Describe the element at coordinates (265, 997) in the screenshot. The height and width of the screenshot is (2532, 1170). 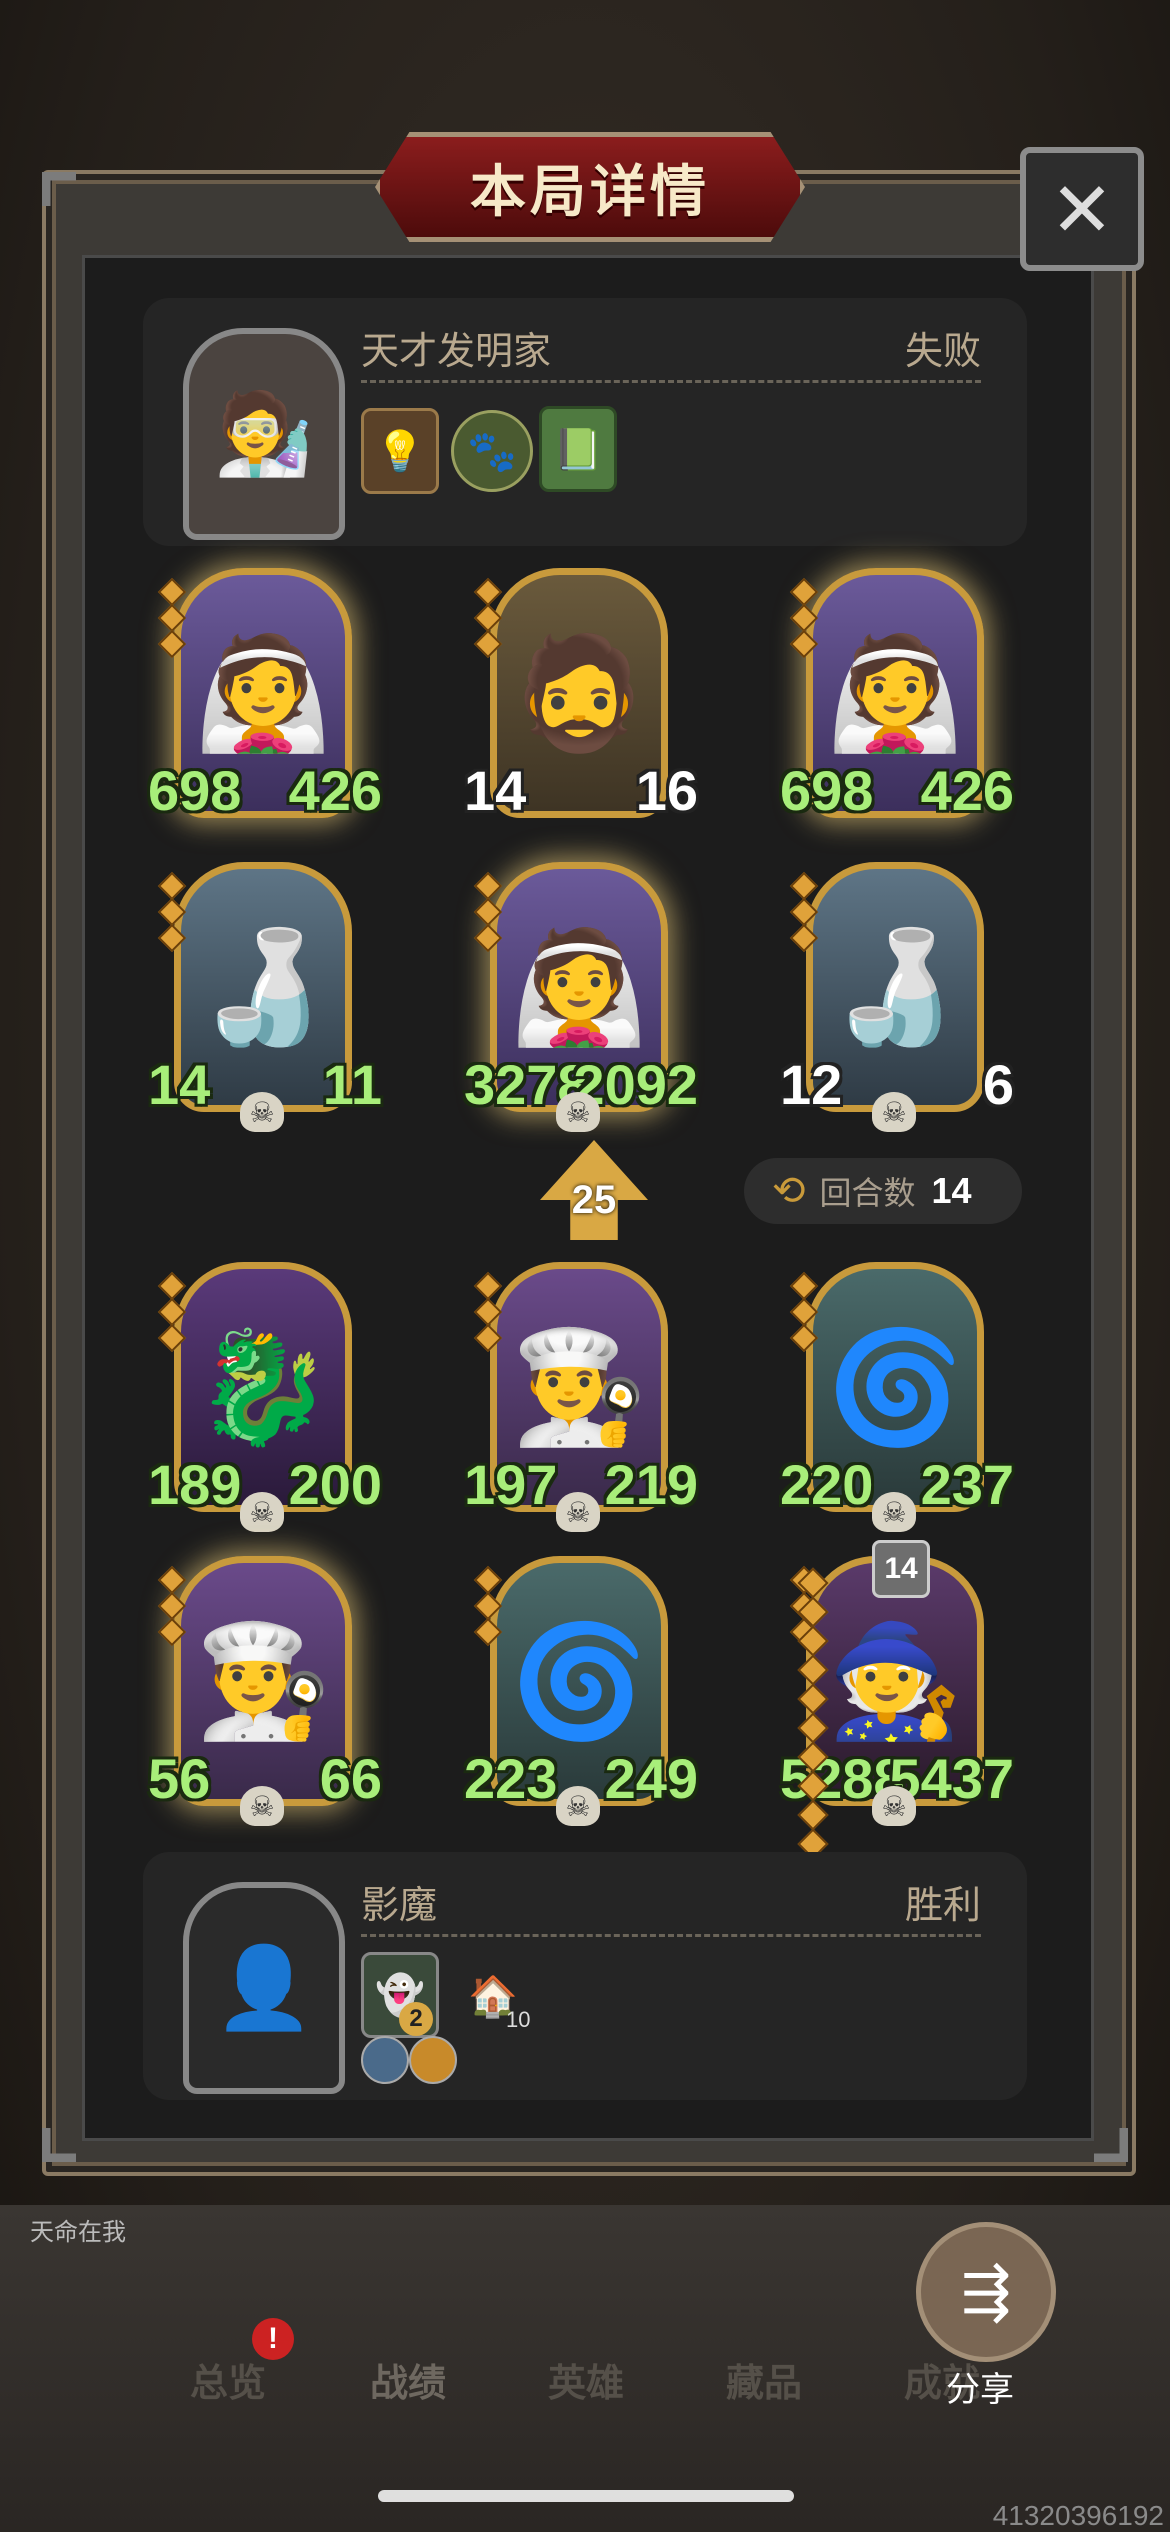
I see `opponent-minion-card: 🍶 14 11 ☠` at that location.